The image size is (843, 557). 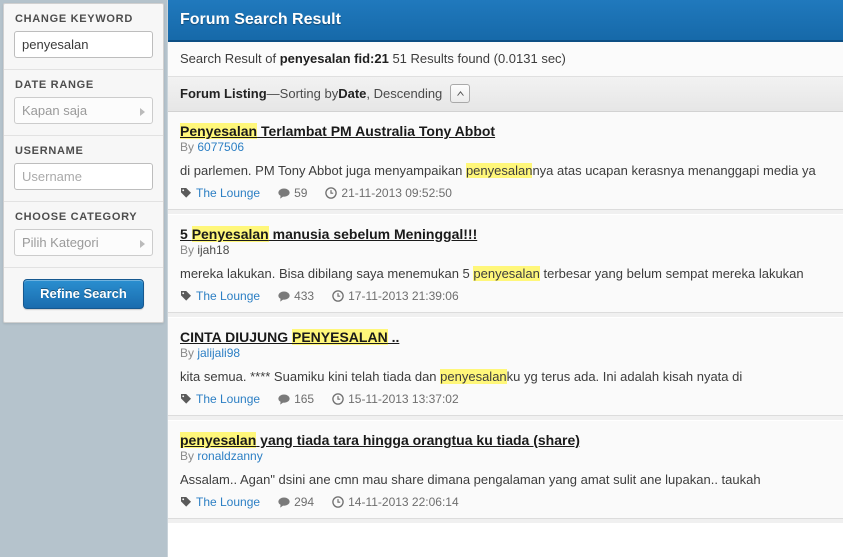 I want to click on filter-label-change-keyword: CHANGE KEYWORD, so click(x=74, y=19).